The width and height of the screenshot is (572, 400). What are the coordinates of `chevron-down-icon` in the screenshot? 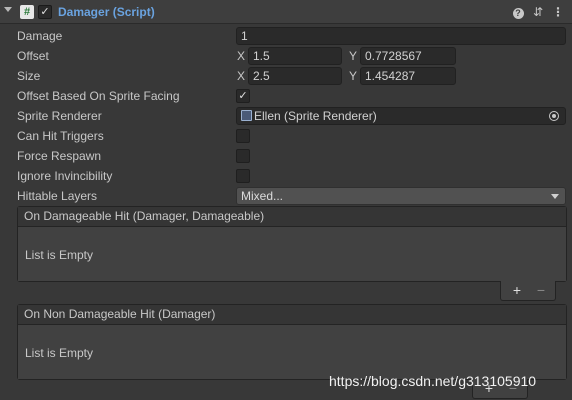 It's located at (555, 196).